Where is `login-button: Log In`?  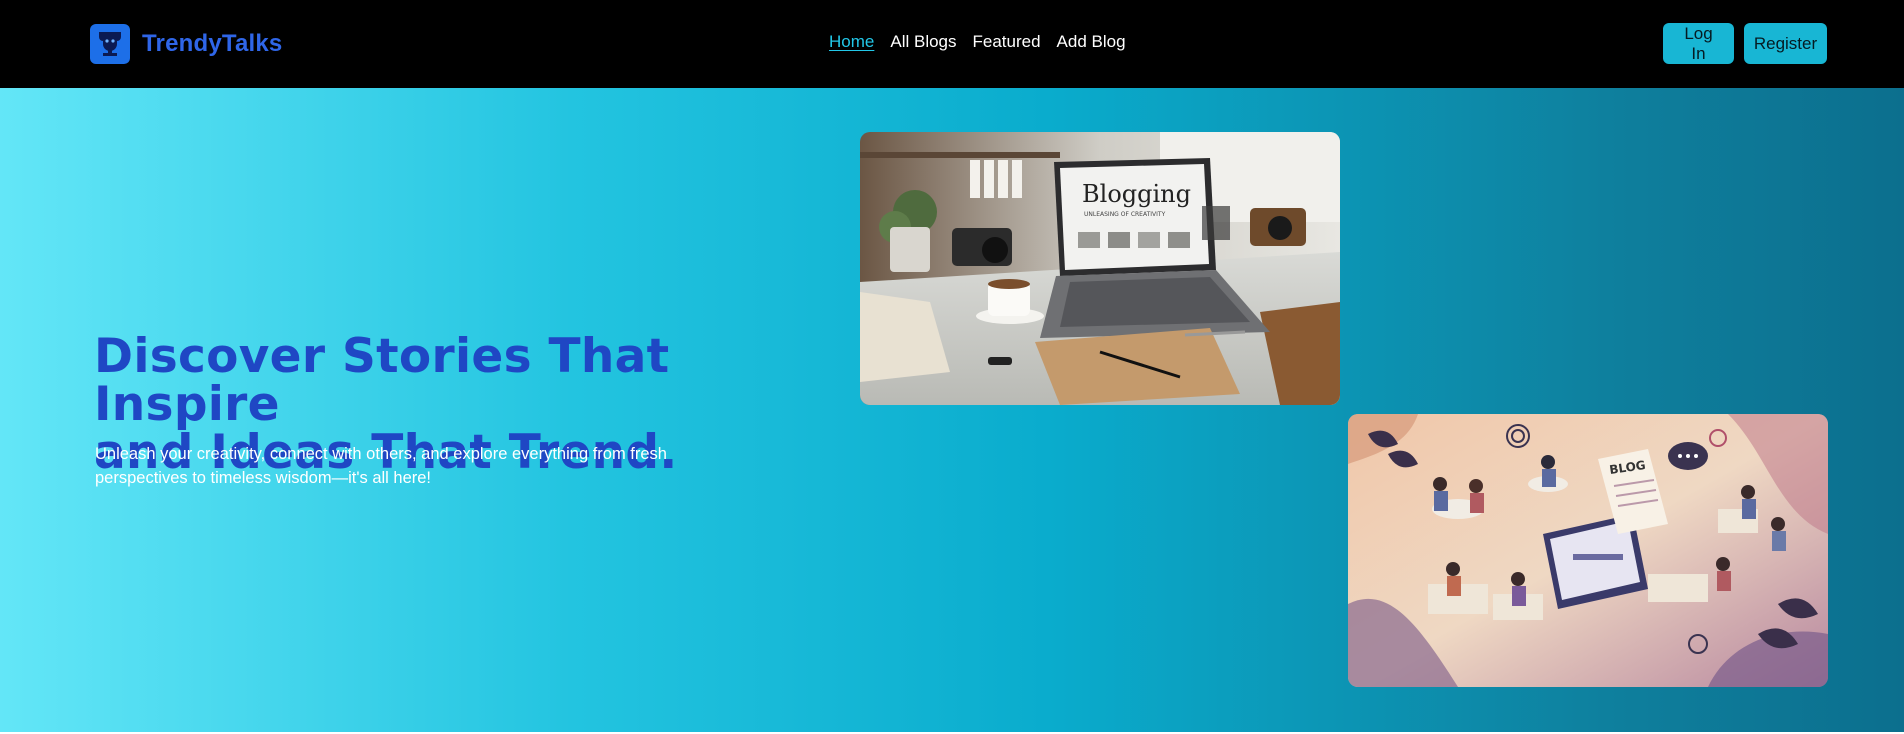
login-button: Log In is located at coordinates (1698, 43).